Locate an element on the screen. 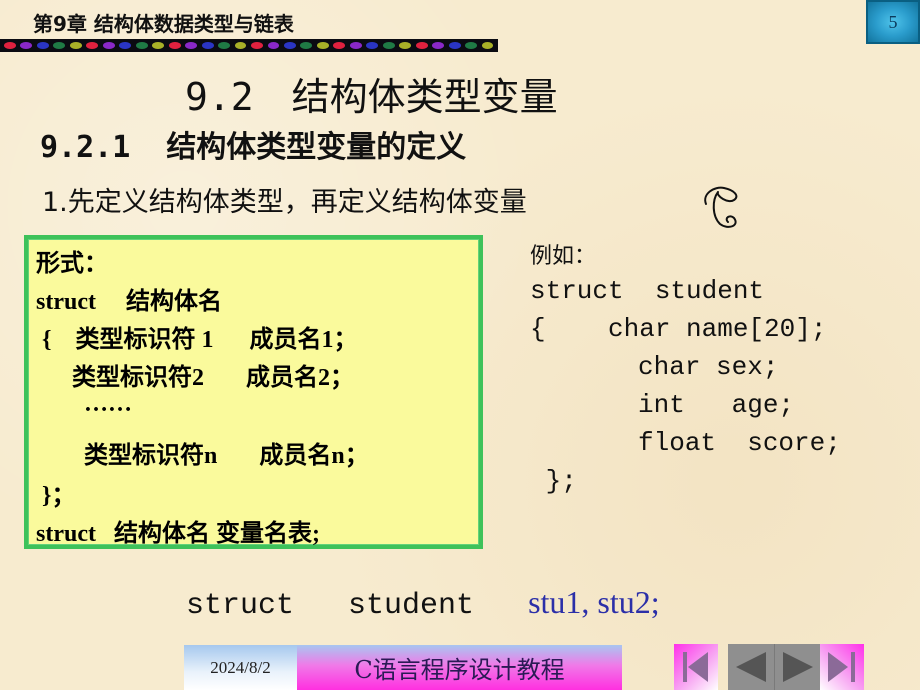 This screenshot has height=690, width=920. skip-to-first-icon is located at coordinates (695, 667).